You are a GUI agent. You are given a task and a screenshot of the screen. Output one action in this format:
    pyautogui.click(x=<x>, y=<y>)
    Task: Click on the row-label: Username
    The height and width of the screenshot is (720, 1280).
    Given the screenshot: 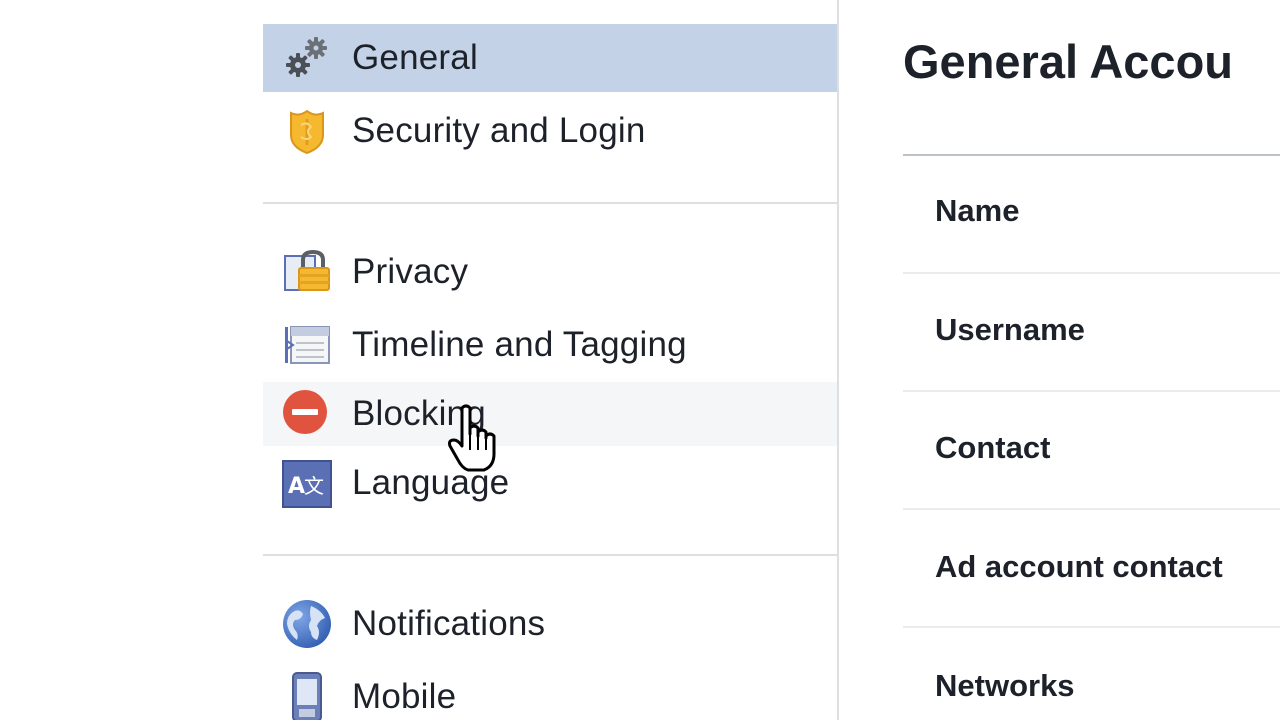 What is the action you would take?
    pyautogui.click(x=1010, y=329)
    